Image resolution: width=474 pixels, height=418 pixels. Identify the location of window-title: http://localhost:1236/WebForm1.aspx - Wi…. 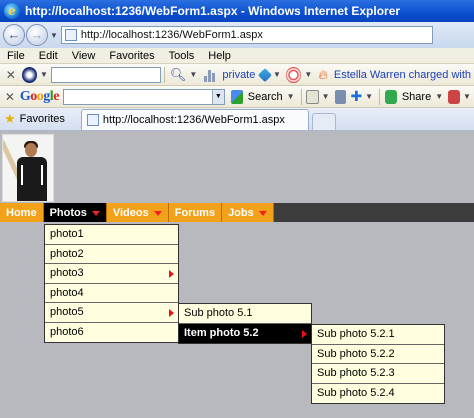
(213, 11).